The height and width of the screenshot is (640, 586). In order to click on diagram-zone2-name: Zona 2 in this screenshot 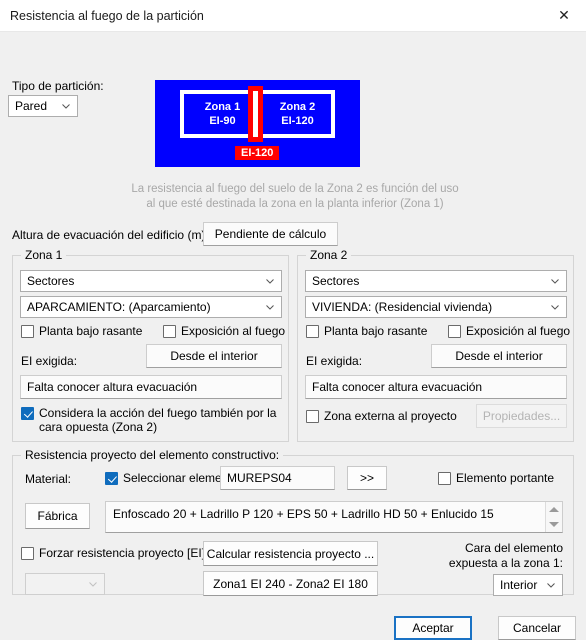, I will do `click(297, 107)`.